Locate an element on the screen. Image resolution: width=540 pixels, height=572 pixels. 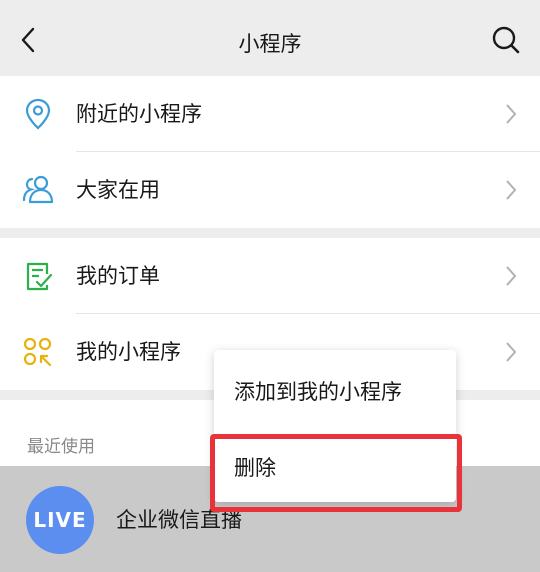
context-menu: 添加到我的小程序 删除 is located at coordinates (335, 426).